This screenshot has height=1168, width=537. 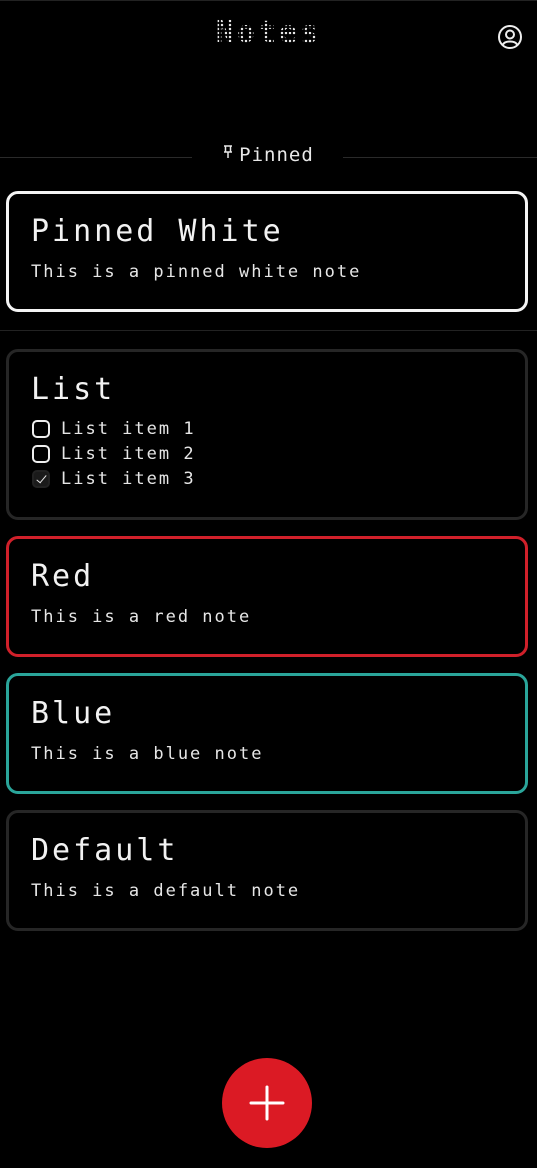 What do you see at coordinates (166, 891) in the screenshot?
I see `note-body: This is a default note` at bounding box center [166, 891].